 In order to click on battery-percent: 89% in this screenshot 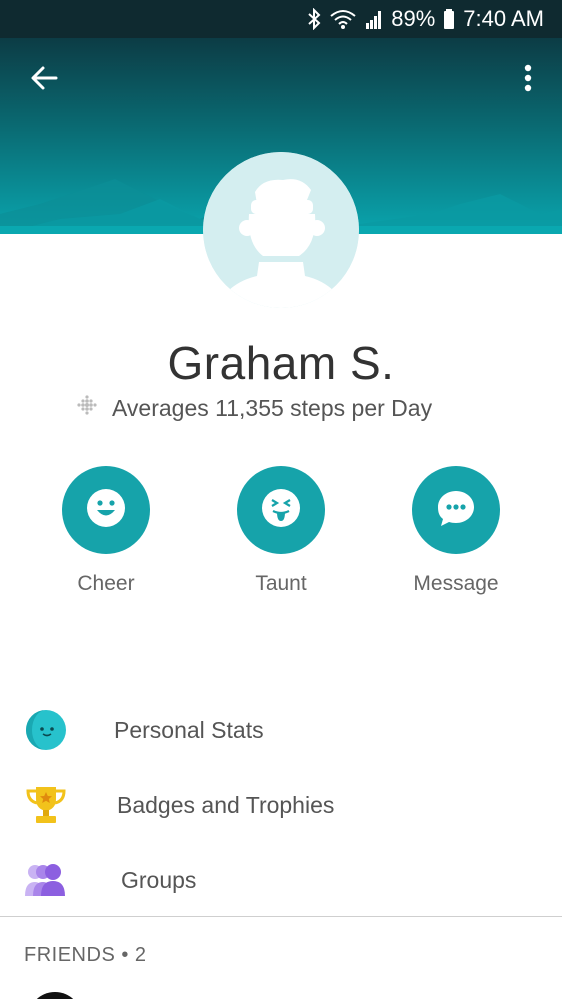, I will do `click(413, 18)`.